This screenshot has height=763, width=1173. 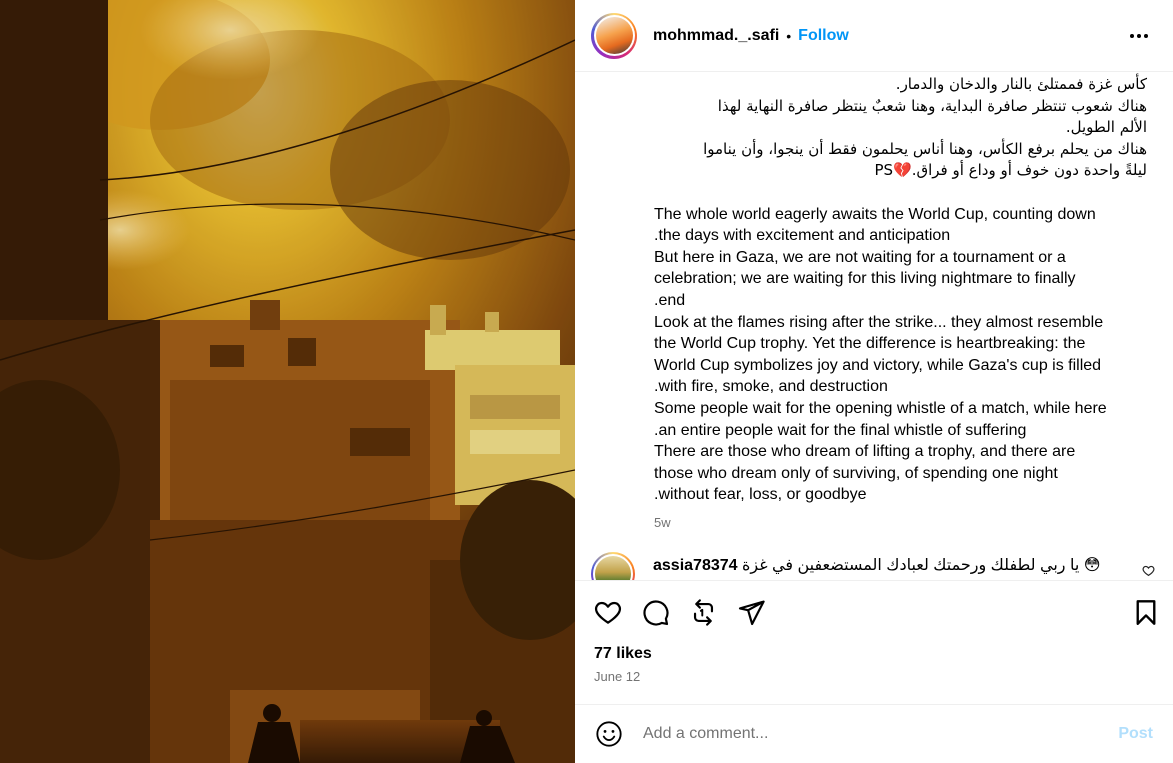 I want to click on post-date: June 12, so click(x=617, y=676).